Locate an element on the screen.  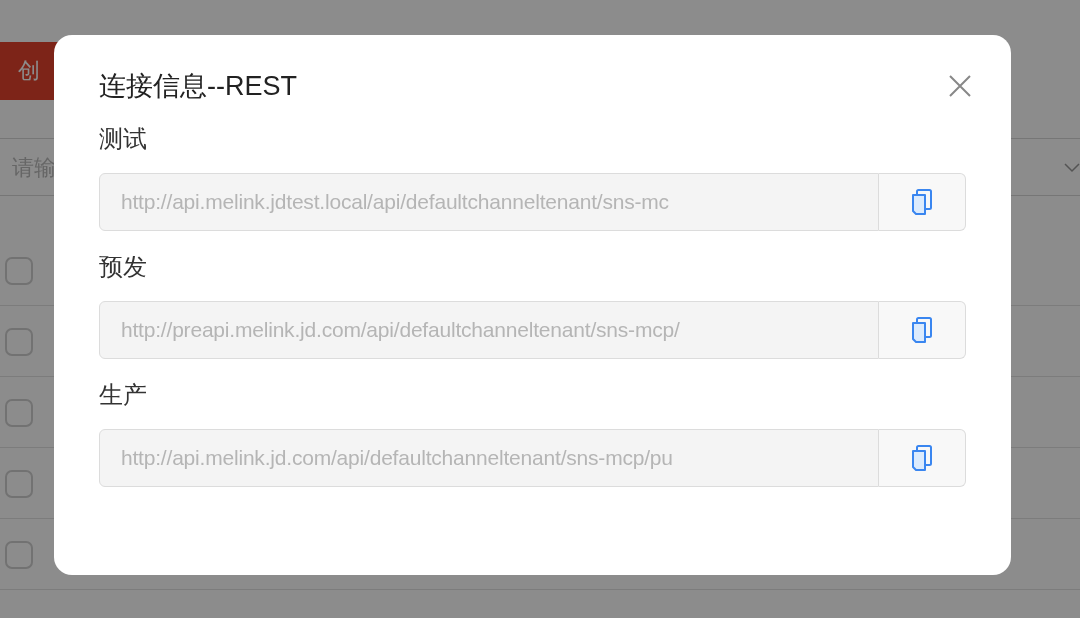
create-button: 创 is located at coordinates (29, 71).